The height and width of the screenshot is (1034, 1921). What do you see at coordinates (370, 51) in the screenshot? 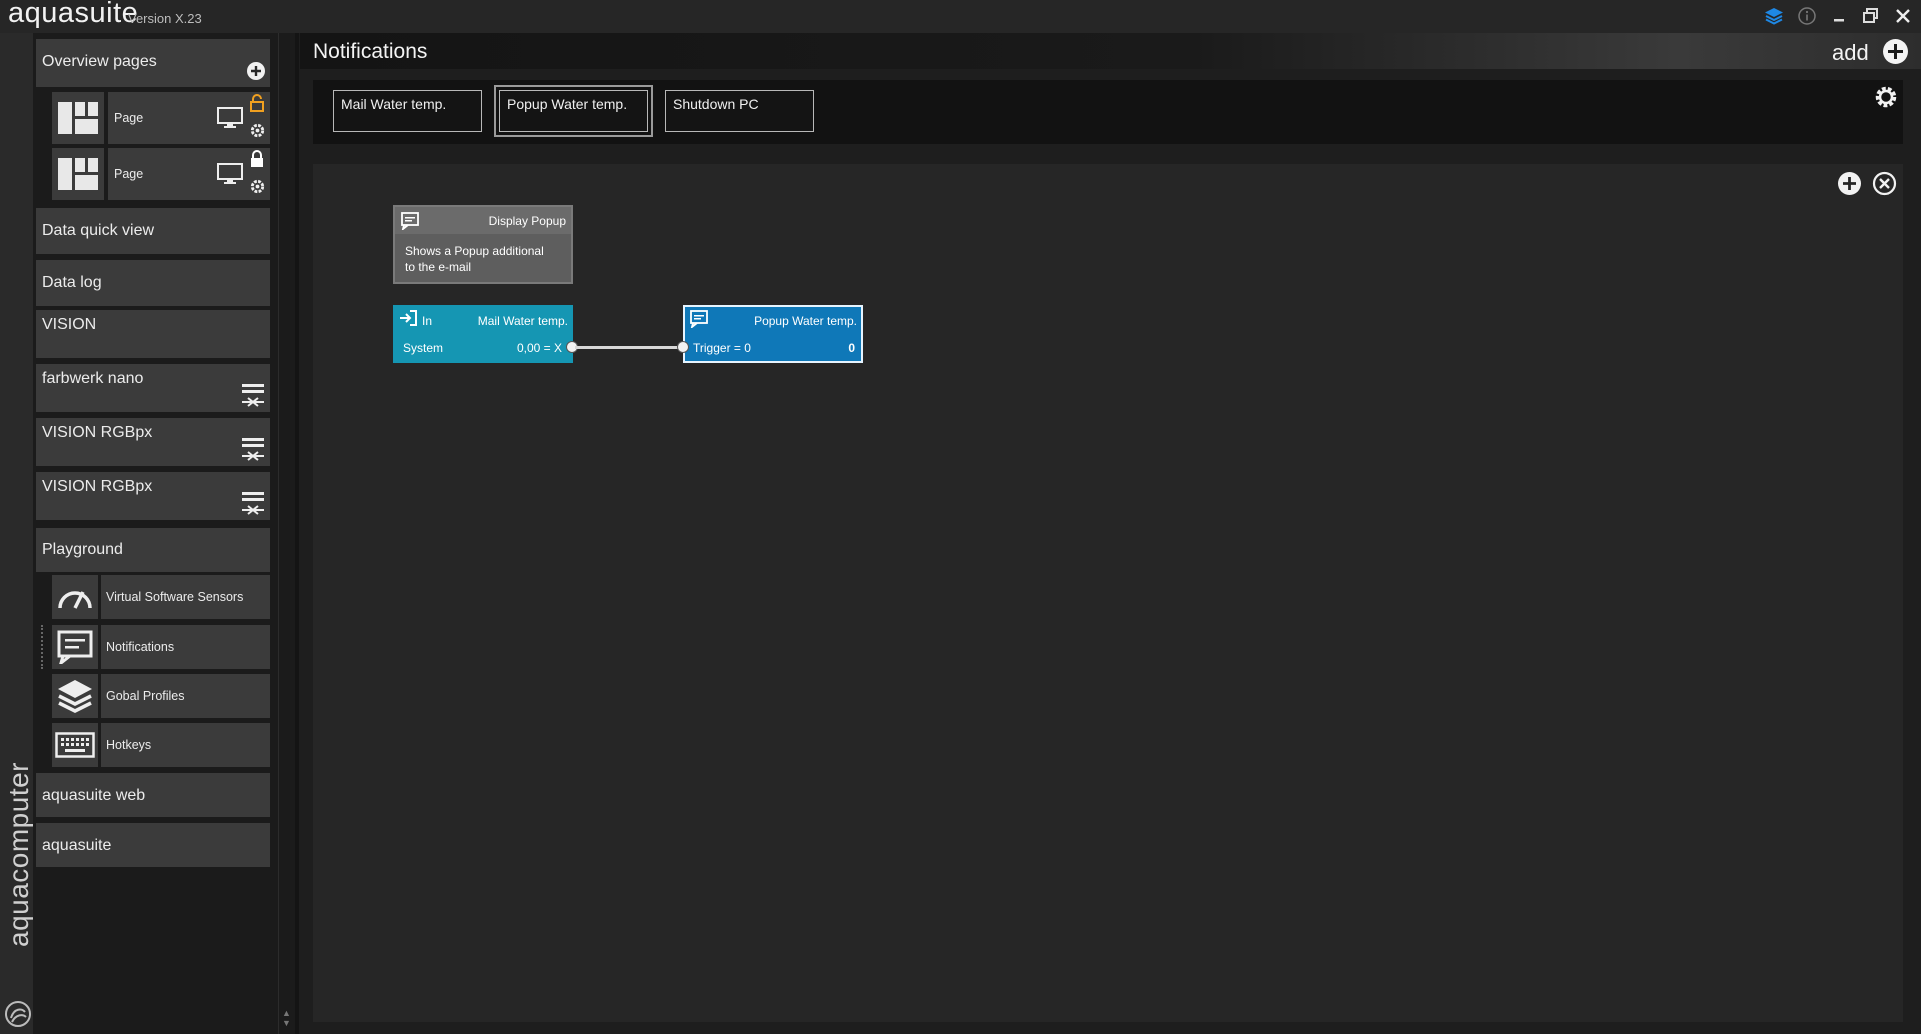
I see `page-title: Notifications` at bounding box center [370, 51].